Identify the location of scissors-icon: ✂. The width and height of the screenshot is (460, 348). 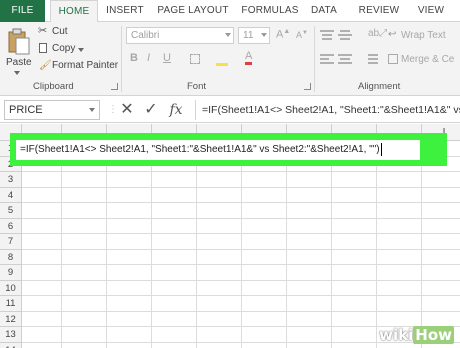
(43, 31).